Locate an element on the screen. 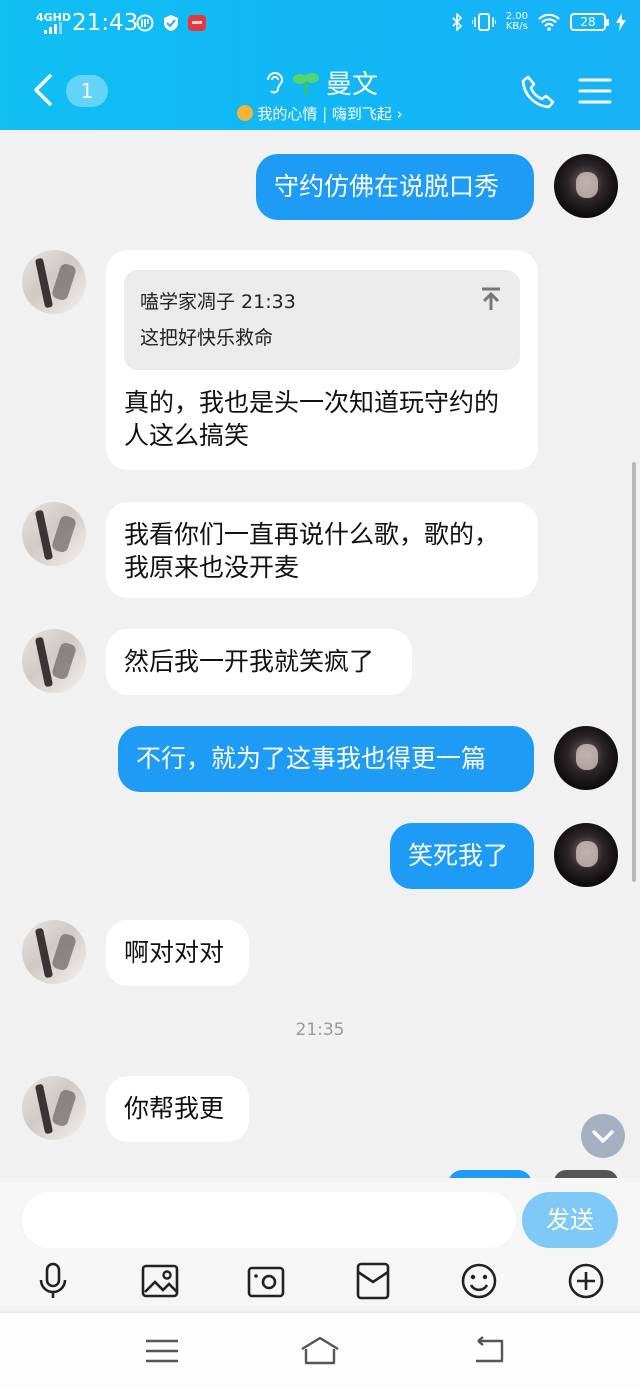  image-icon is located at coordinates (160, 1281).